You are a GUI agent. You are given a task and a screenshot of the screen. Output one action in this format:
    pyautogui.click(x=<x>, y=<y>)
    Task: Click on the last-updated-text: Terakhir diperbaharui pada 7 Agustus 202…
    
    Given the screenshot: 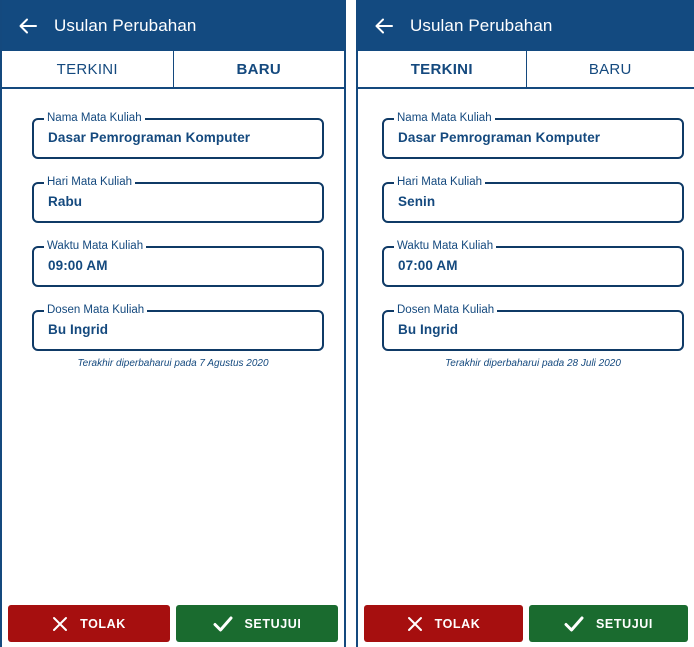 What is the action you would take?
    pyautogui.click(x=173, y=363)
    